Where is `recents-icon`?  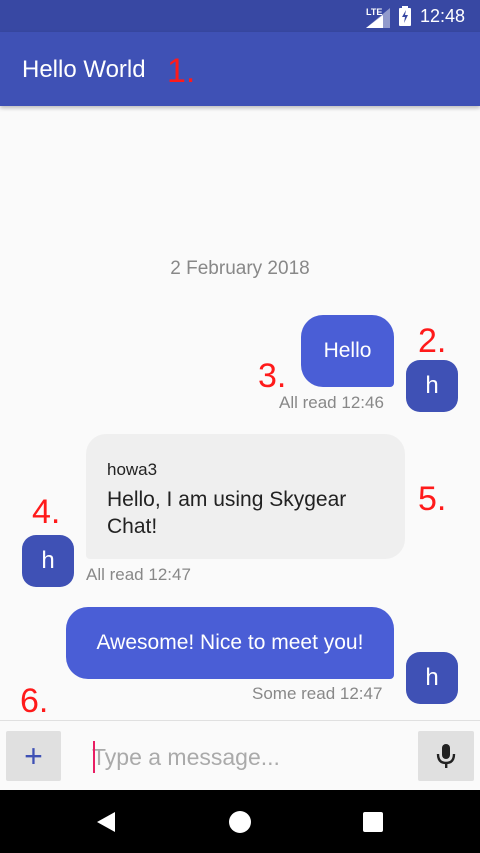 recents-icon is located at coordinates (373, 822).